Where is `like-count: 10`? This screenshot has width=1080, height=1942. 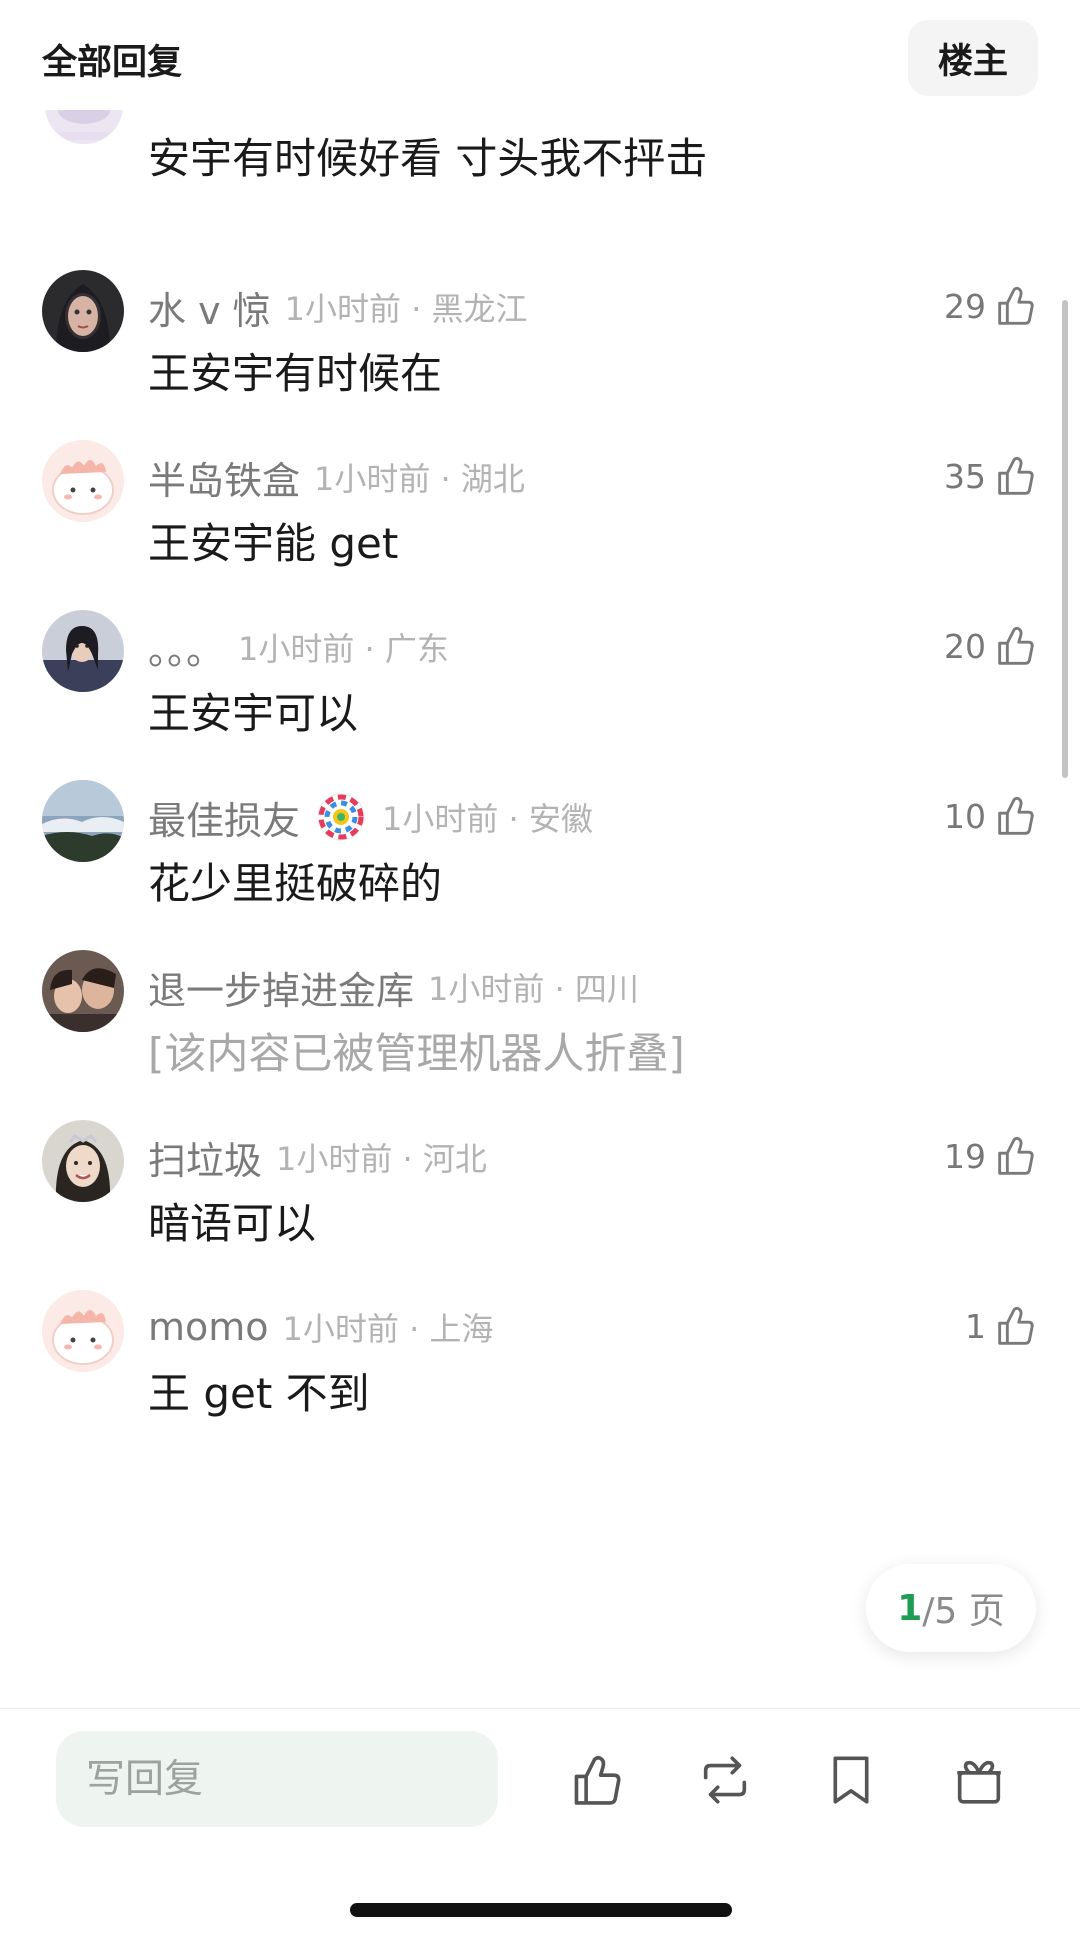 like-count: 10 is located at coordinates (965, 816).